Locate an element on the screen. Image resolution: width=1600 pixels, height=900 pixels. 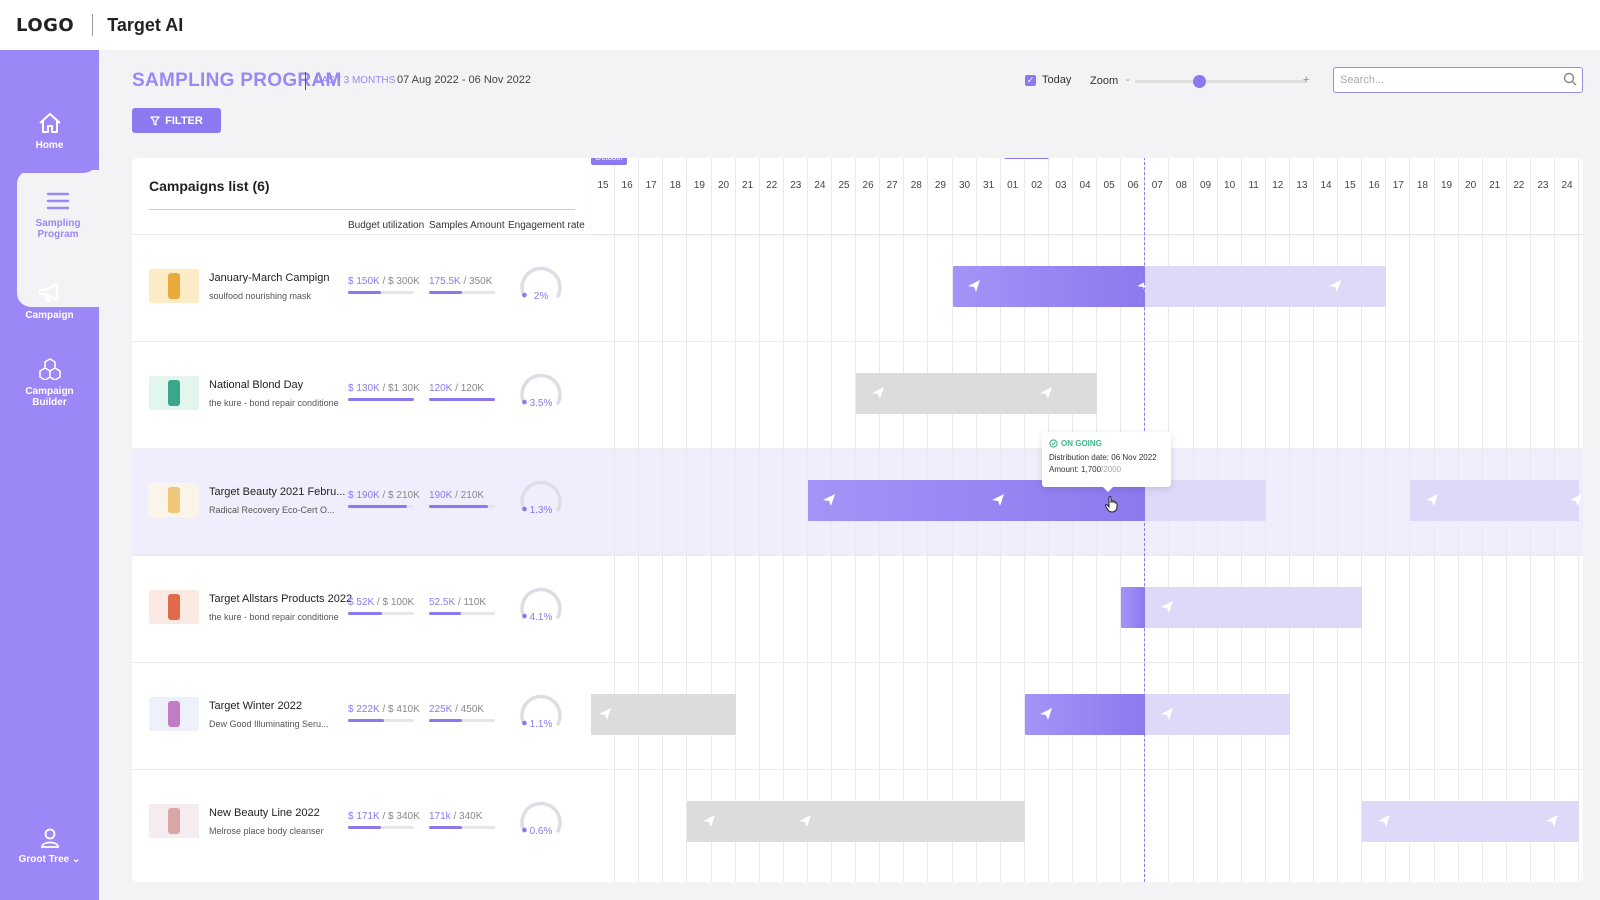
page-title: SAMPLING PROGRAM is located at coordinates (237, 80).